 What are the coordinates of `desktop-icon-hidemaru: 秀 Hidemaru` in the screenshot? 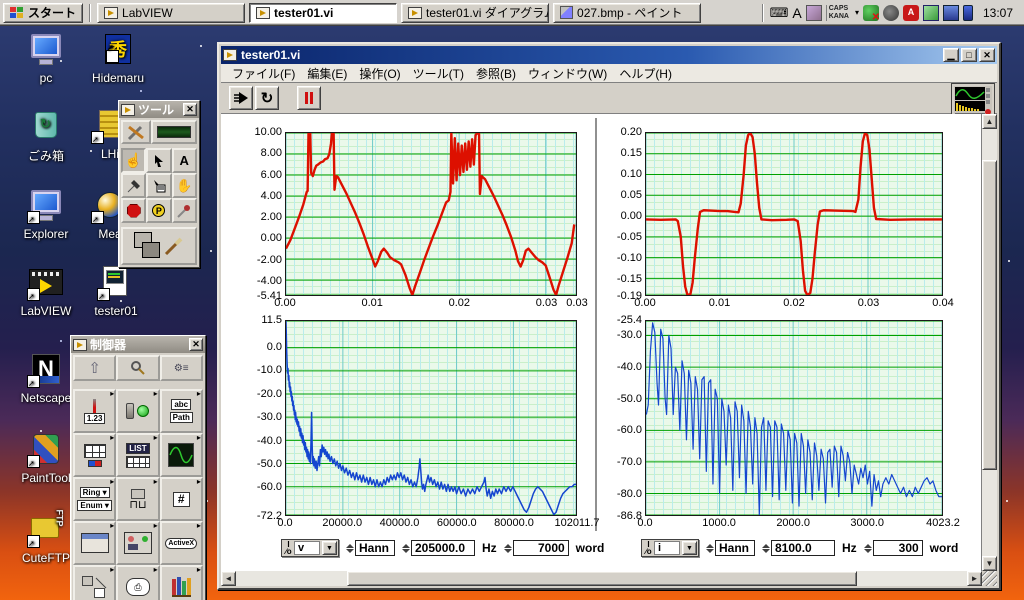 It's located at (118, 58).